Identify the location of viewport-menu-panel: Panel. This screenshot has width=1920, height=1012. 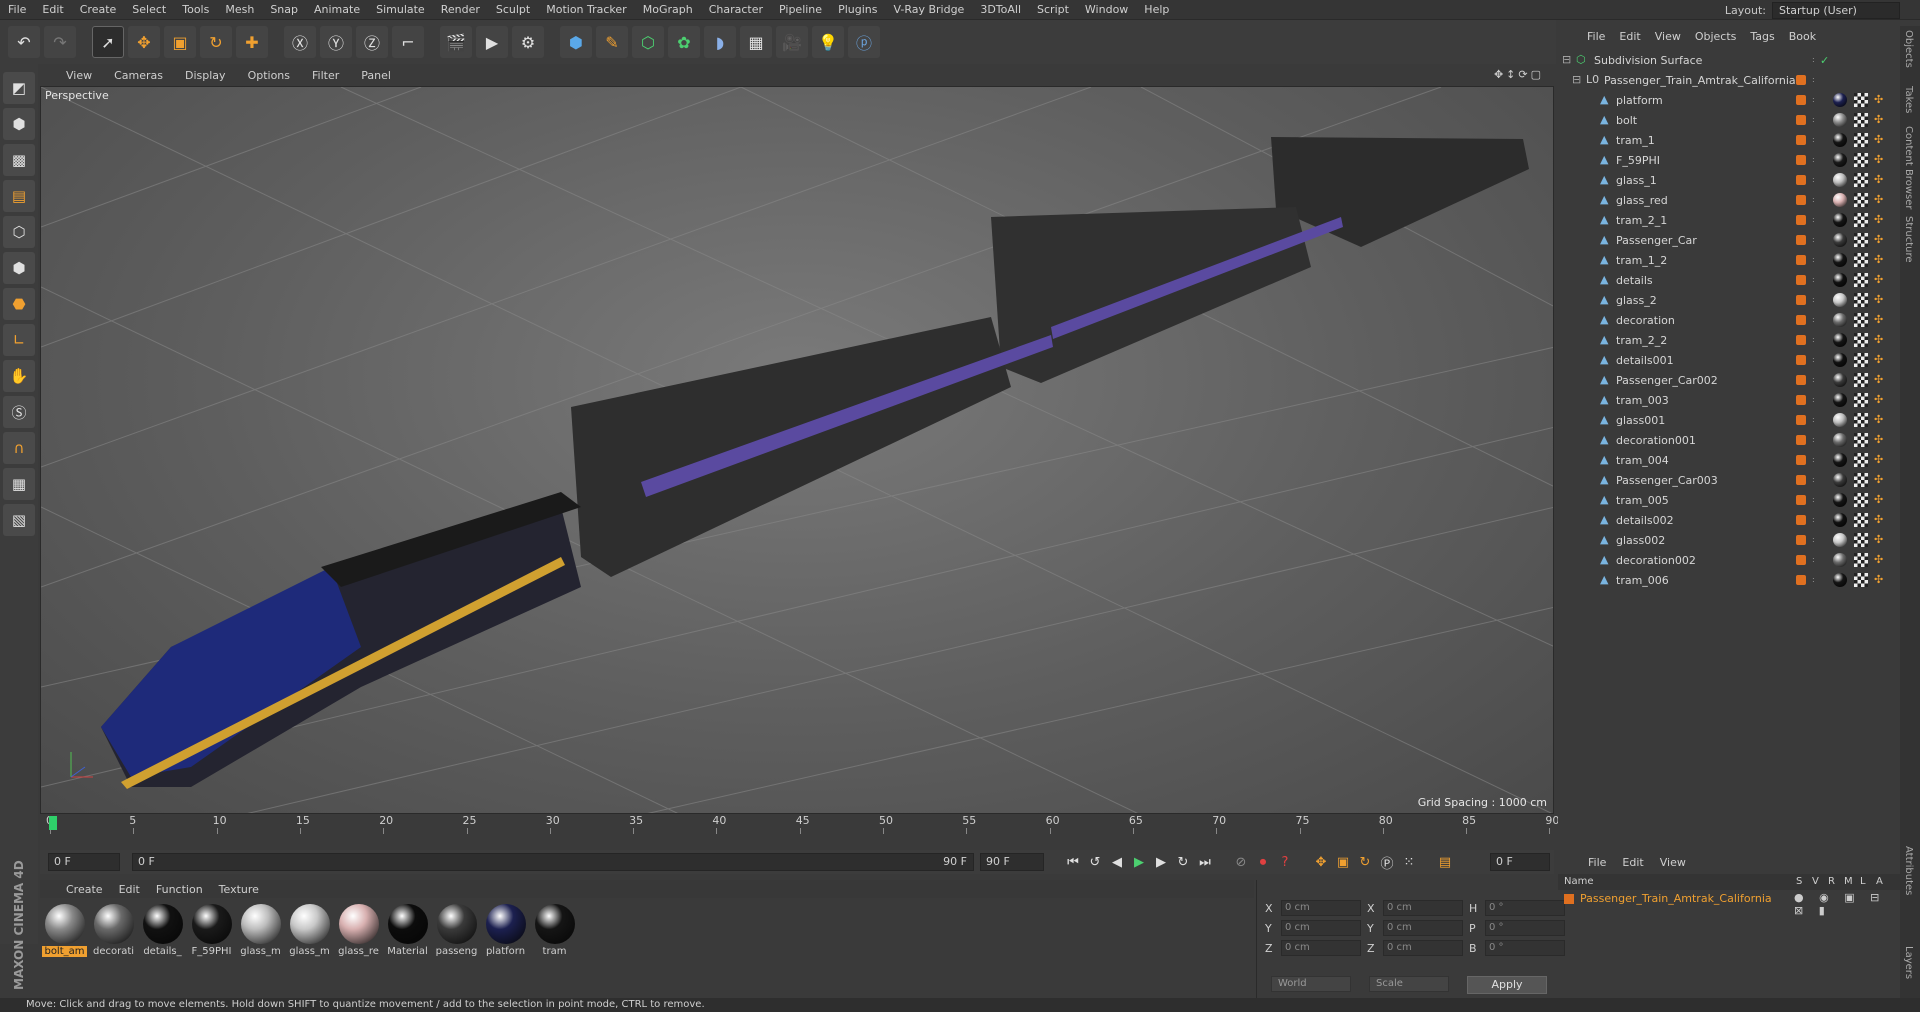
(376, 75).